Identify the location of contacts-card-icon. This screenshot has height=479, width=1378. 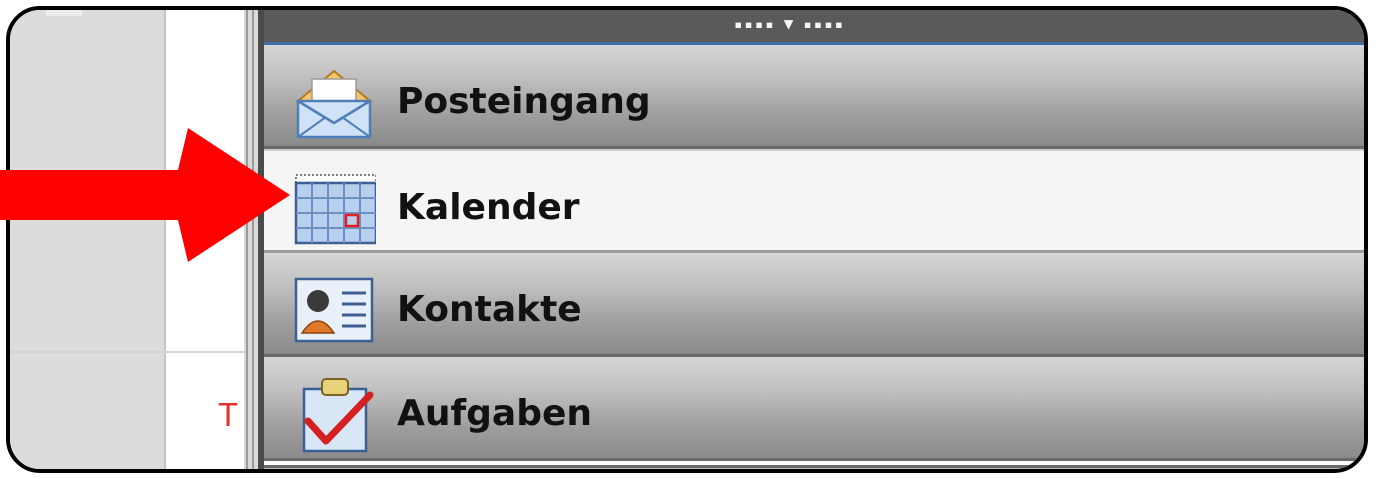
(334, 310).